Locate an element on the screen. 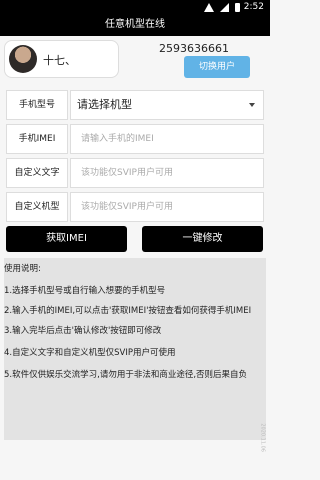 This screenshot has height=480, width=320. usage-line-4: 4.自定义文字和自定义机型仅SVIP用户可使用 is located at coordinates (90, 353).